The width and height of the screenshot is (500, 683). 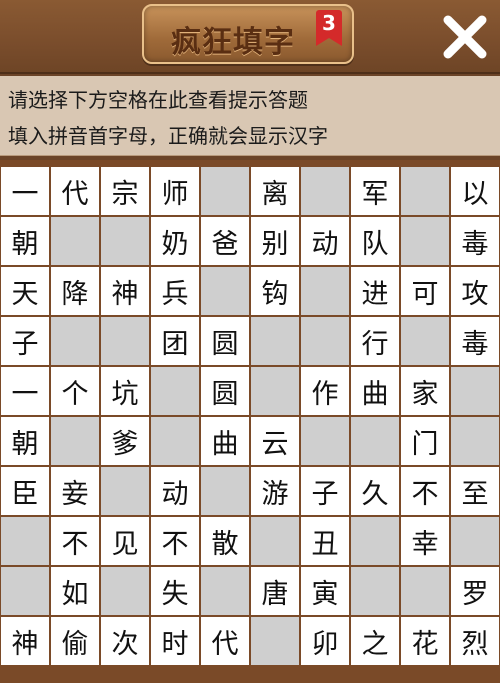 I want to click on board-cell-char: 云, so click(x=275, y=441).